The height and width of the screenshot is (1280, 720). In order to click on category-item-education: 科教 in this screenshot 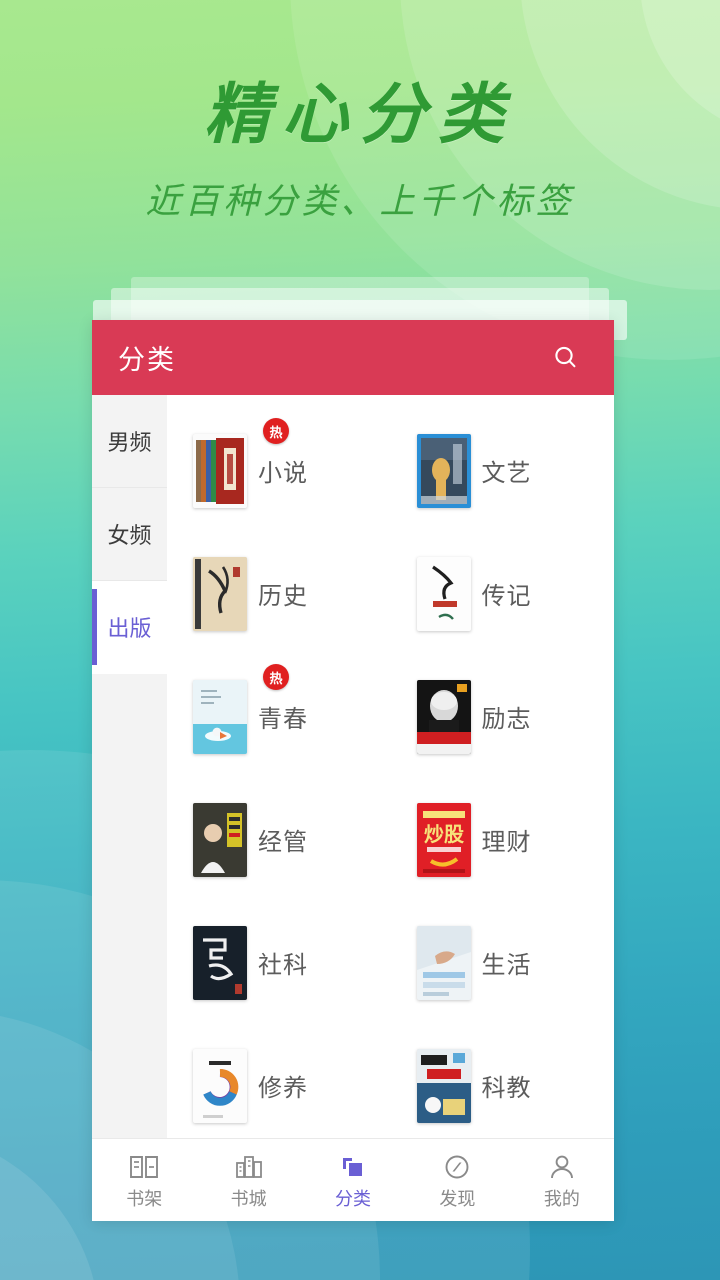, I will do `click(503, 1085)`.